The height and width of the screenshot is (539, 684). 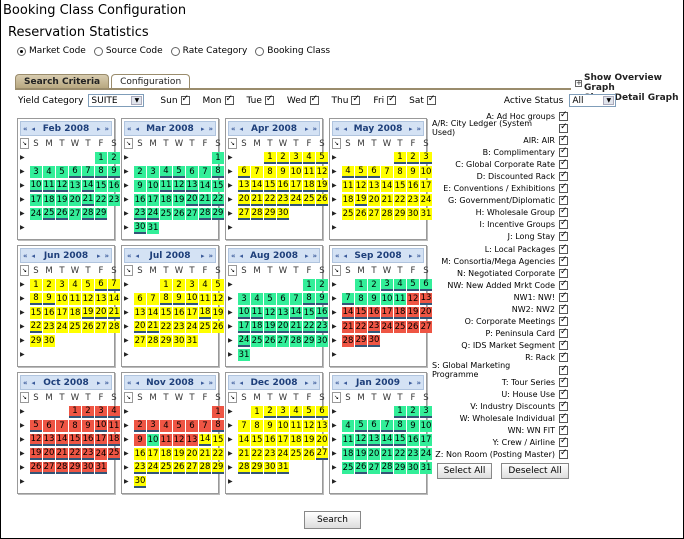 I want to click on calendar-day: 6, so click(x=374, y=172).